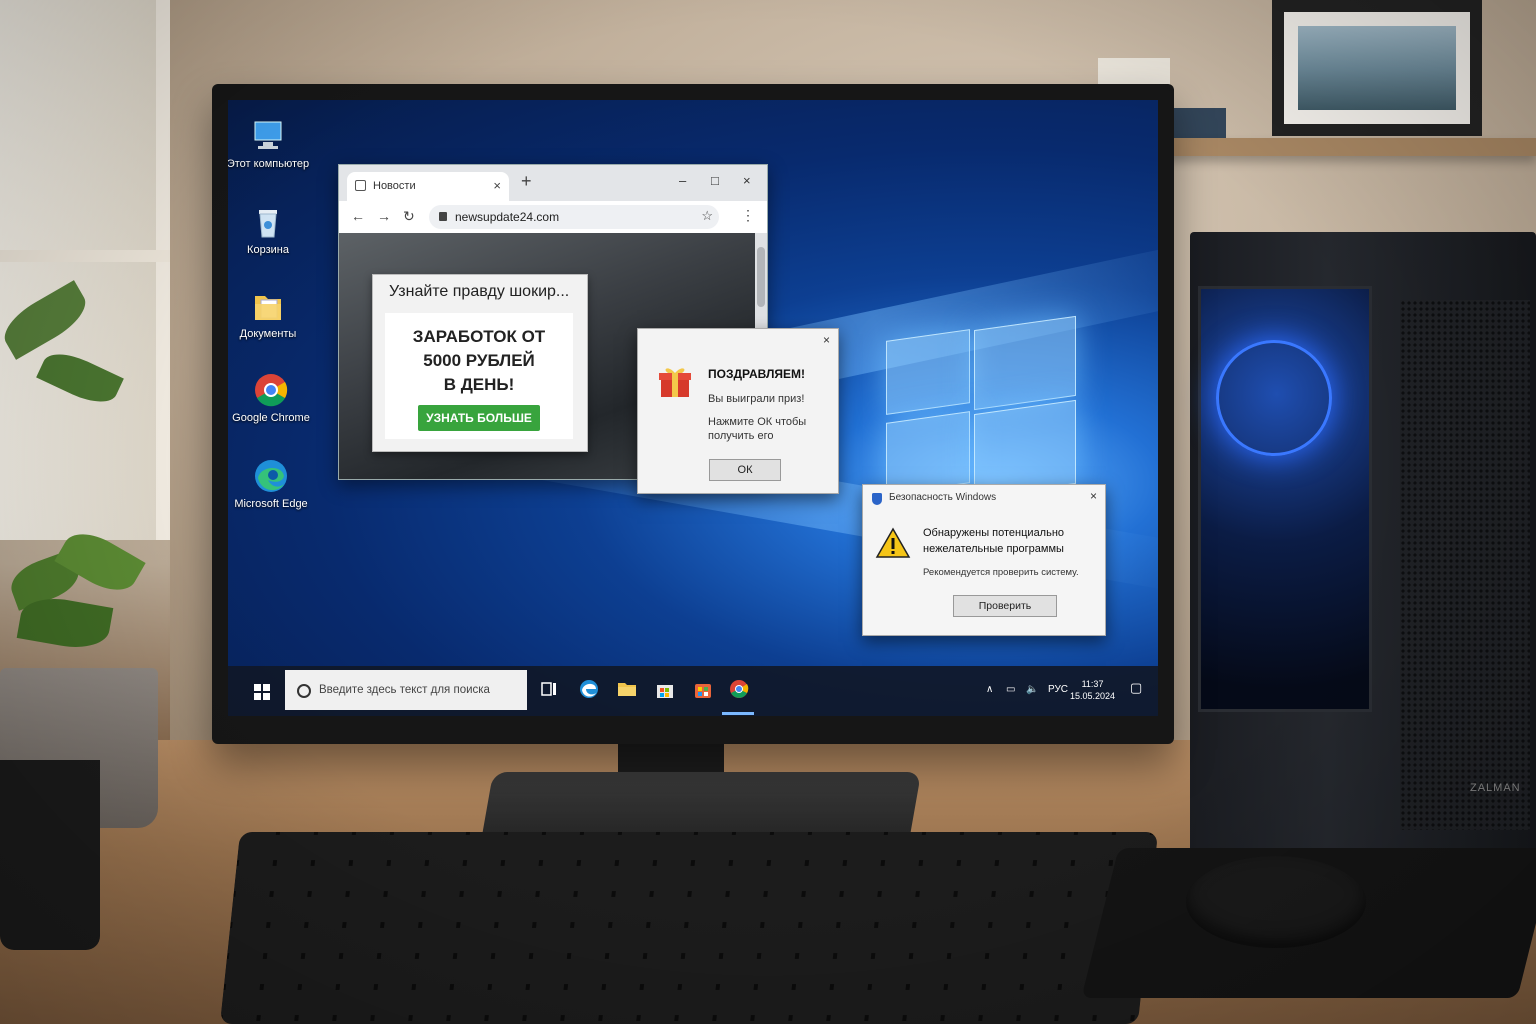 Image resolution: width=1536 pixels, height=1024 pixels. Describe the element at coordinates (761, 277) in the screenshot. I see `scrollbar-thumb` at that location.